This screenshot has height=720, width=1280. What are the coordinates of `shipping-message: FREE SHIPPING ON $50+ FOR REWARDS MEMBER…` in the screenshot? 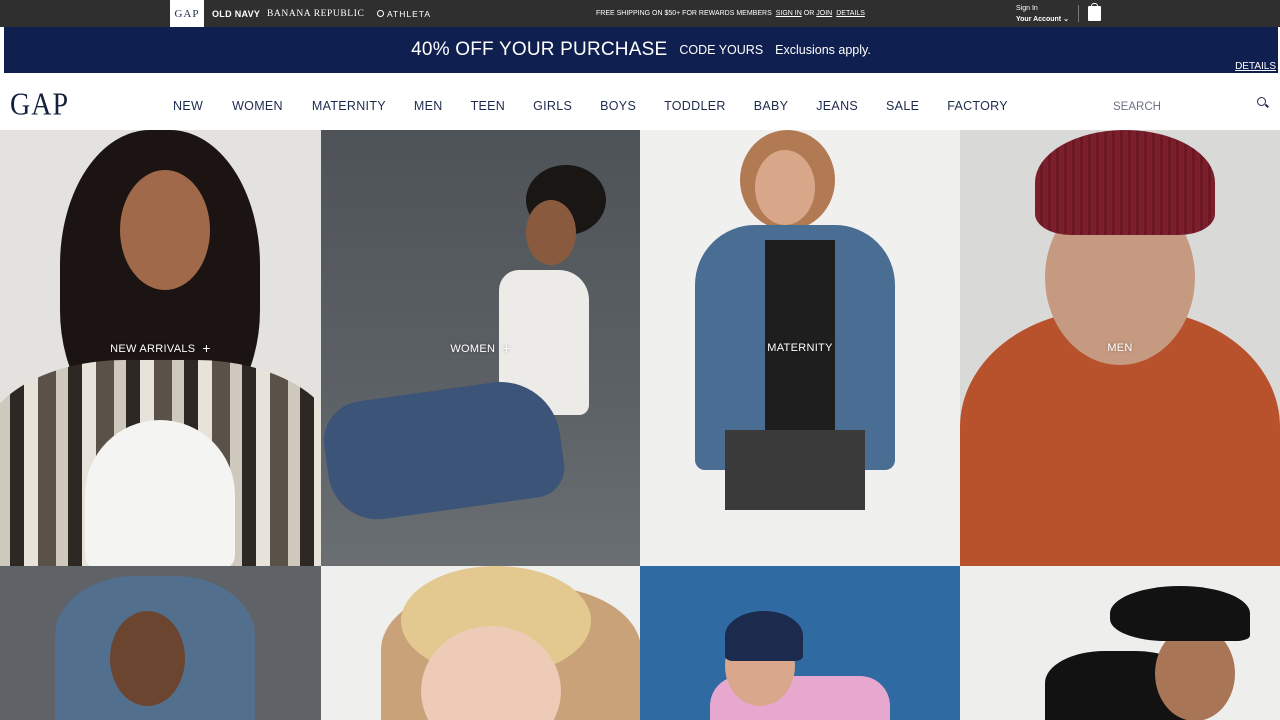 It's located at (731, 13).